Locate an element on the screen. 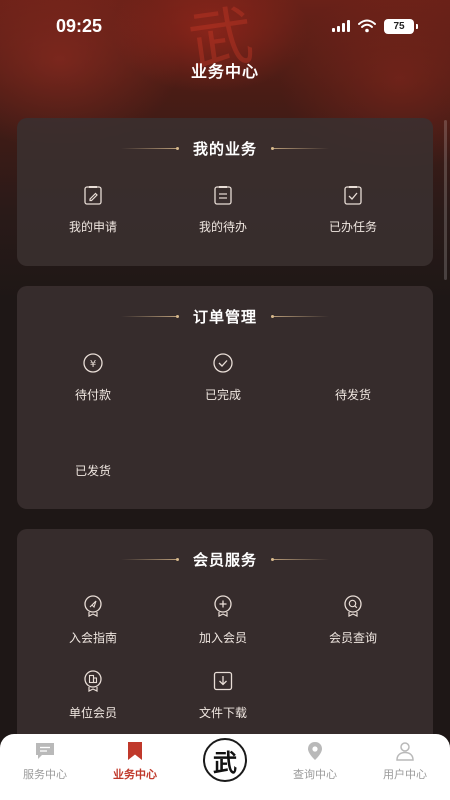  awaiting-shipment-button: 待发货 is located at coordinates (353, 394).